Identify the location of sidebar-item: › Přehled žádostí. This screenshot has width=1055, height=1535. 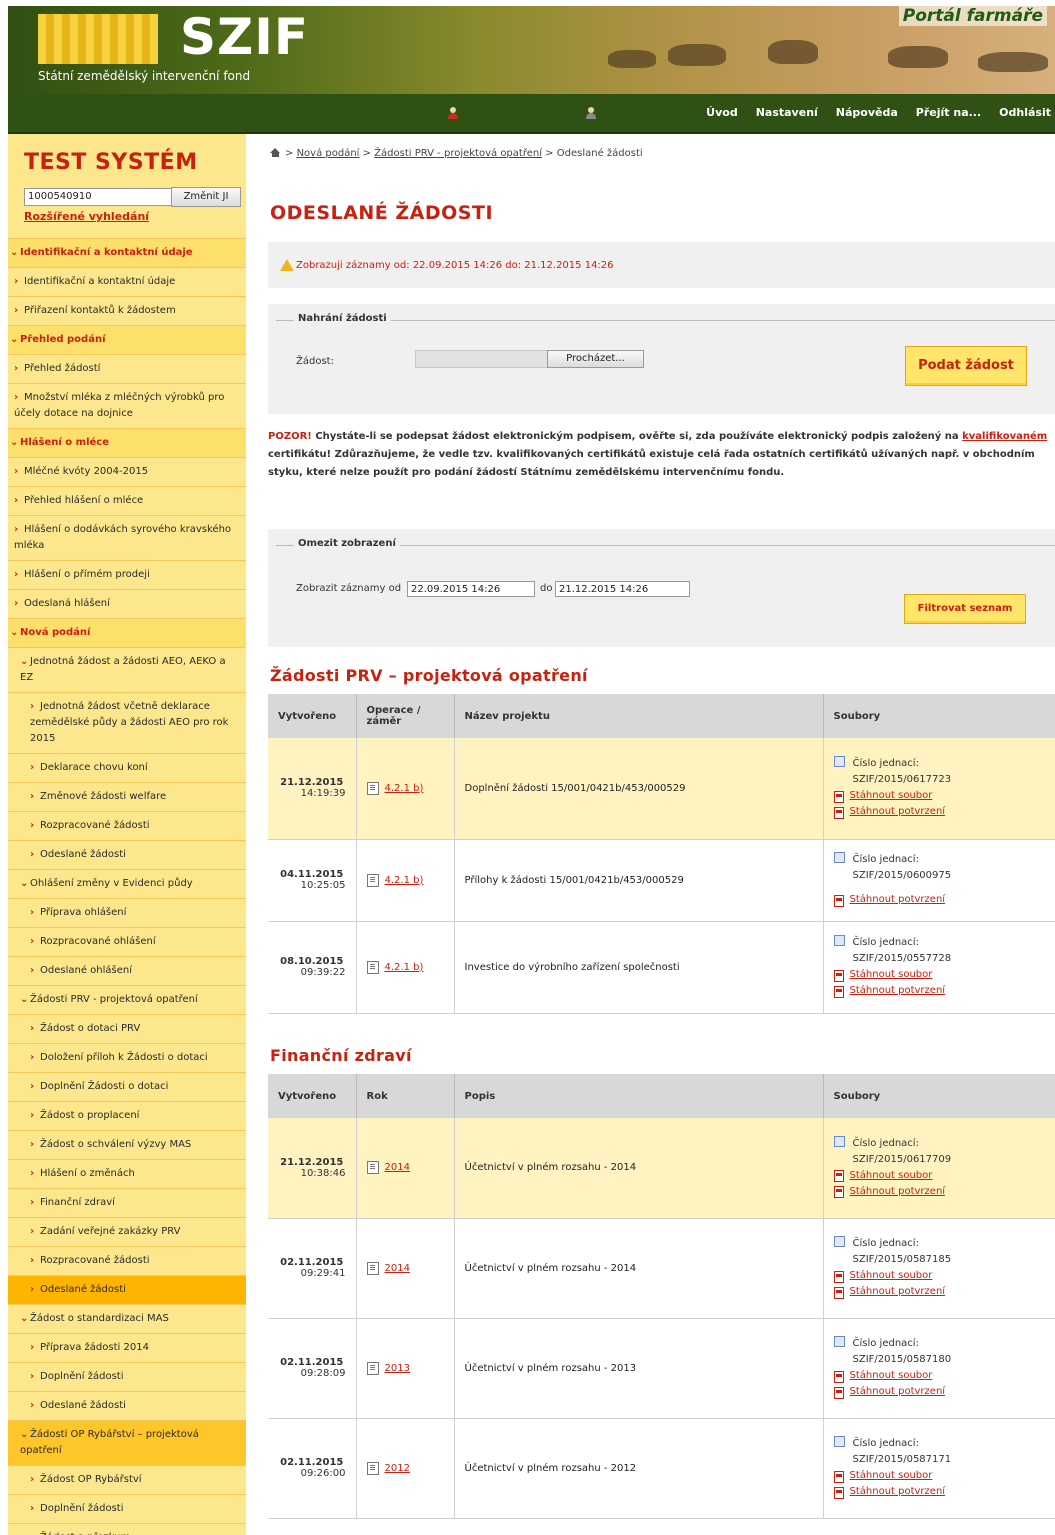
(127, 368).